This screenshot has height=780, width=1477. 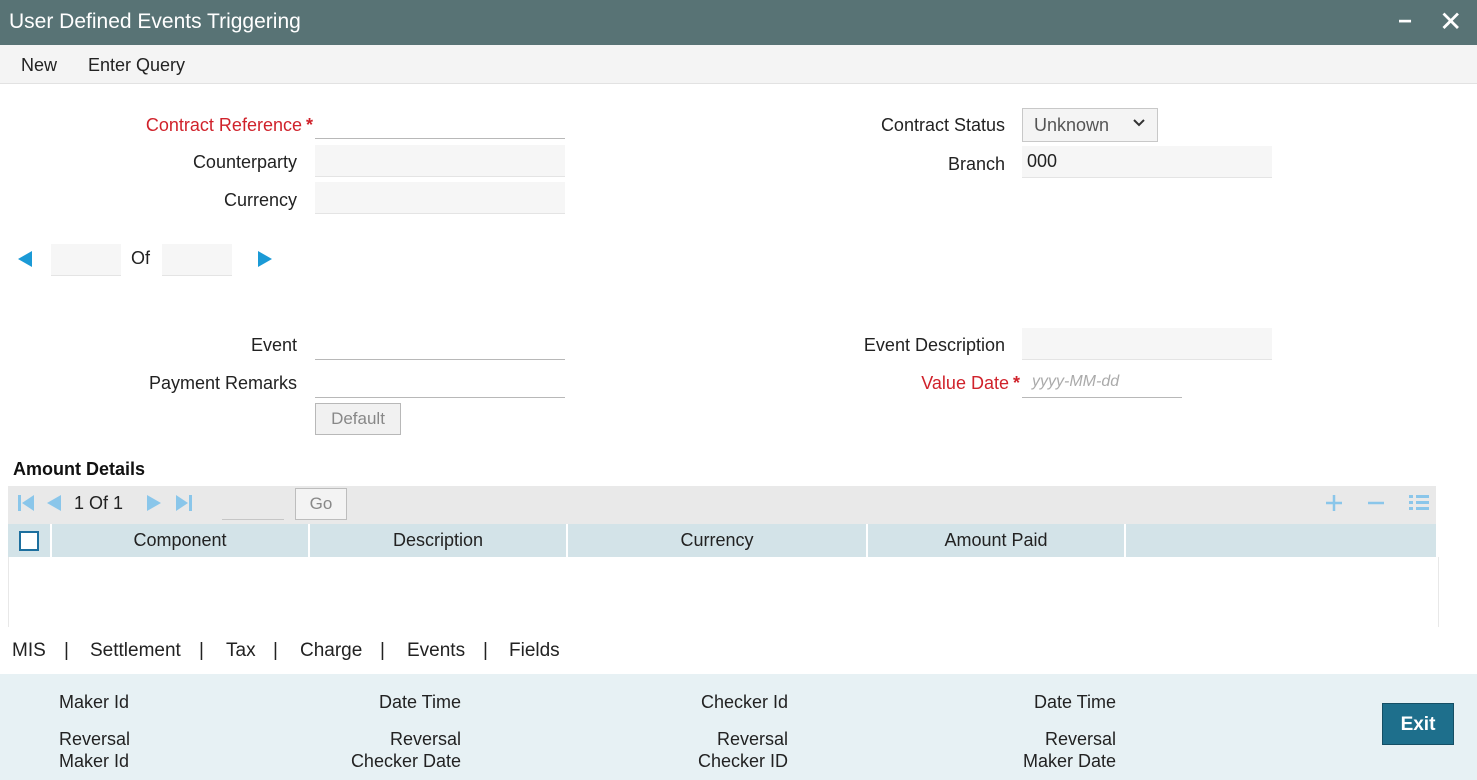 I want to click on reversal-checker-id-label: Reversal Checker ID, so click(x=742, y=750).